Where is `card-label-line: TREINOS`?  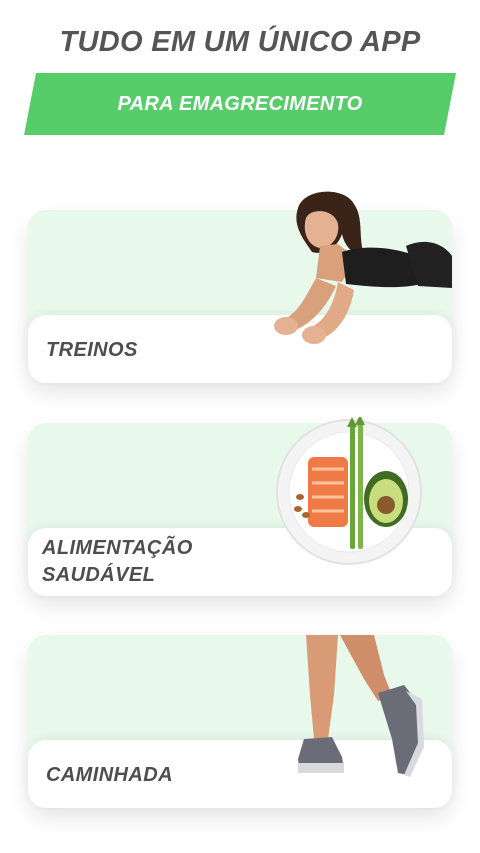
card-label-line: TREINOS is located at coordinates (92, 350).